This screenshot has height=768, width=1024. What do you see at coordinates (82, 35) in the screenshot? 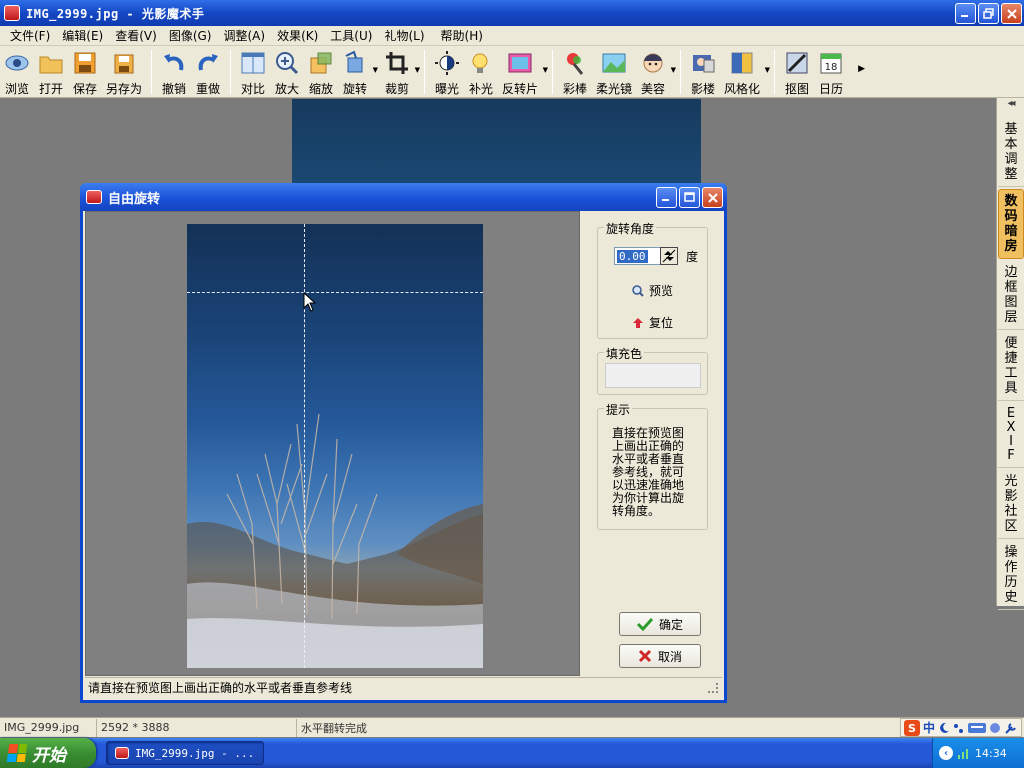
I see `menu-edit: 编辑(E)` at bounding box center [82, 35].